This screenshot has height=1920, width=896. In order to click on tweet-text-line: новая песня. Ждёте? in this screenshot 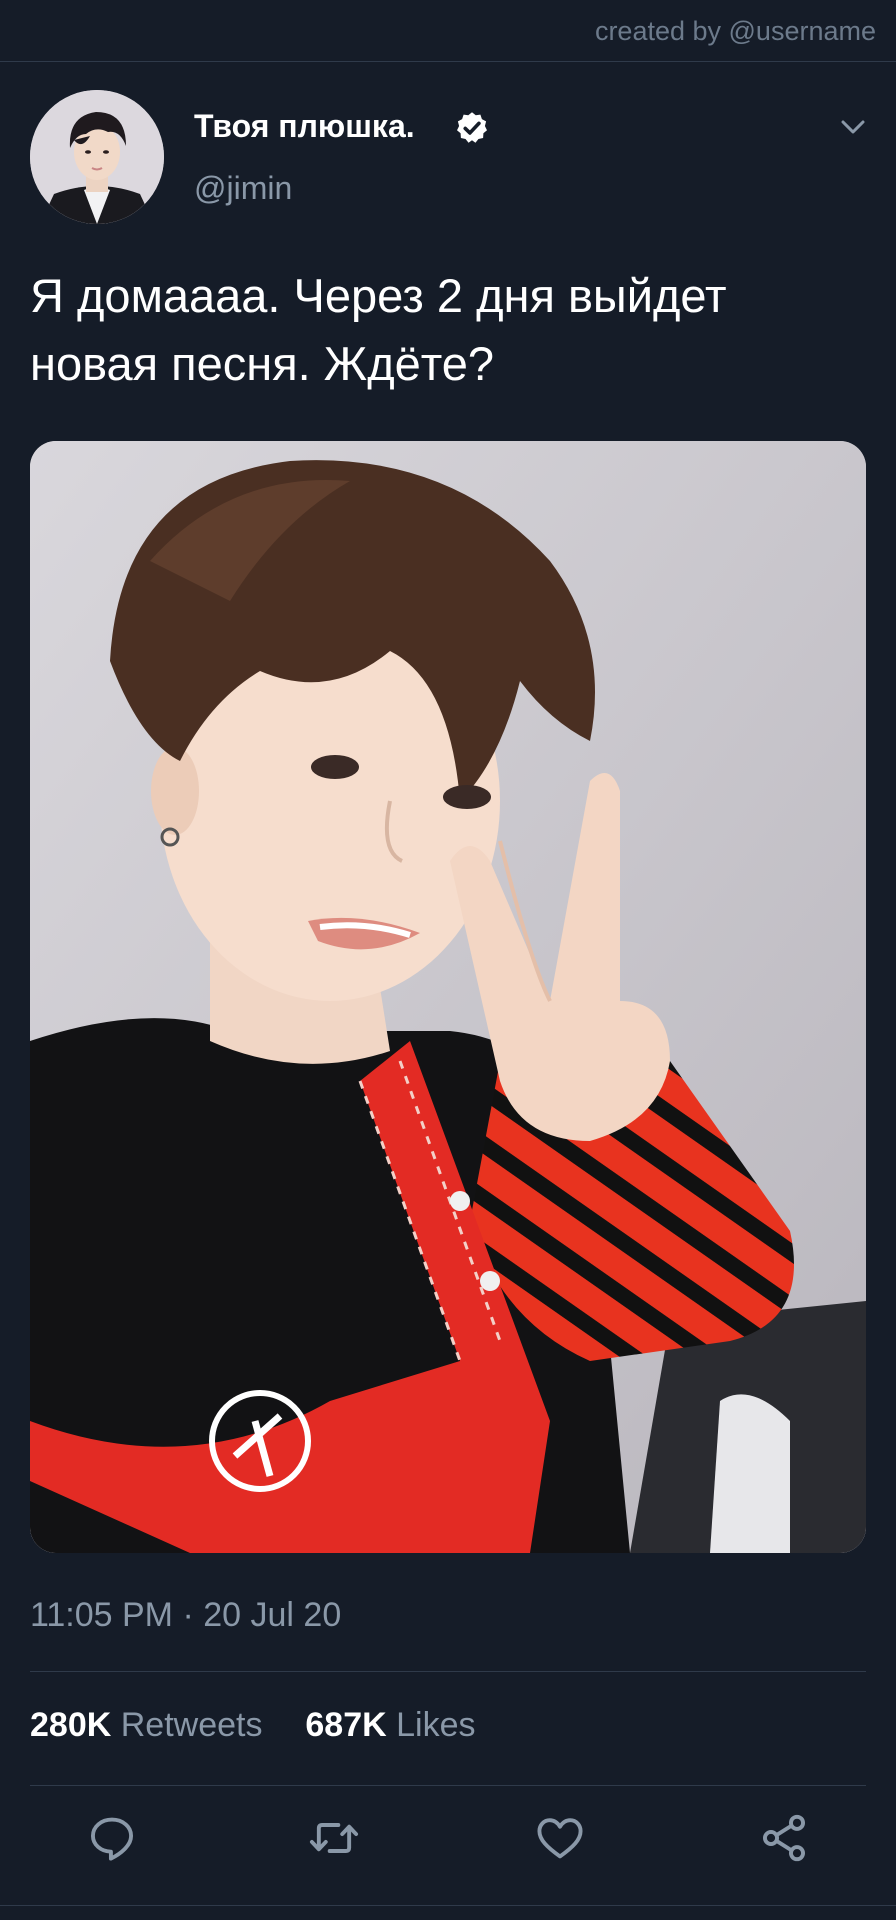, I will do `click(262, 363)`.